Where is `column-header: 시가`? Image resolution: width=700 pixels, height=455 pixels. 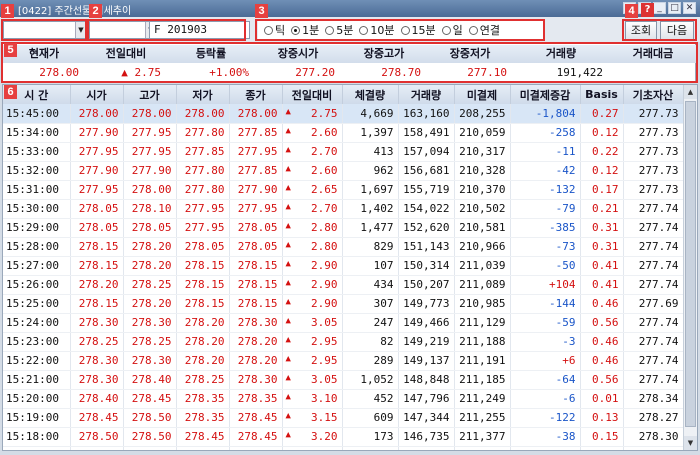 column-header: 시가 is located at coordinates (97, 94).